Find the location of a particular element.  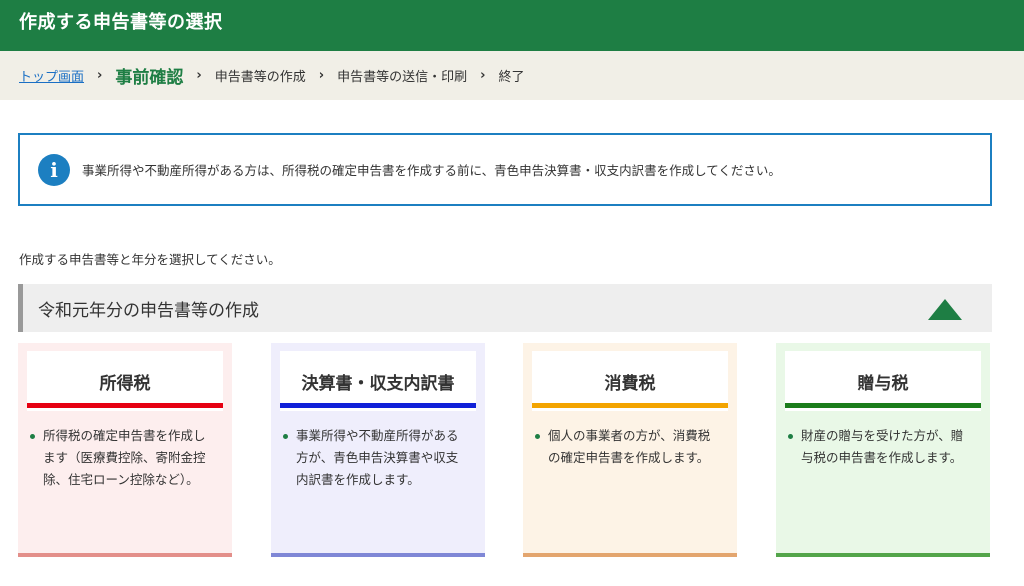

section-title: 令和元年分の申告書等の作成 is located at coordinates (148, 310).